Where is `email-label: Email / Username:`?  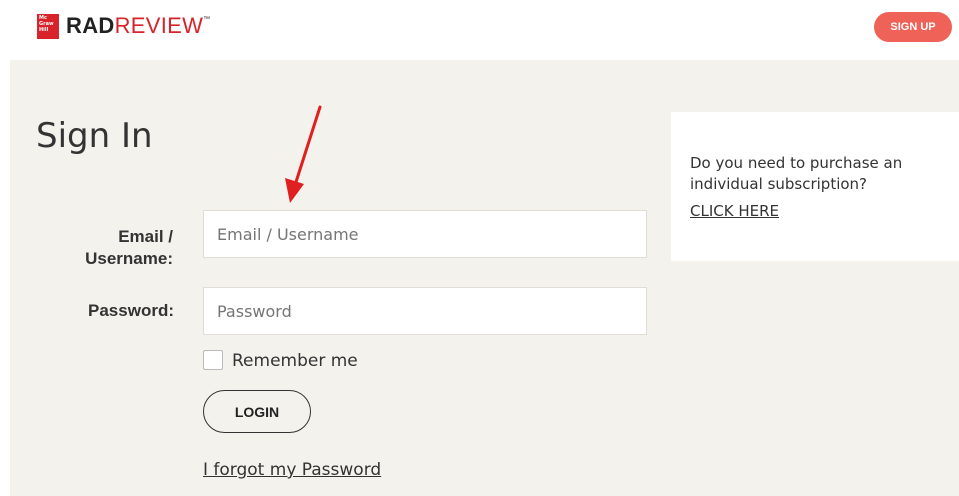
email-label: Email / Username: is located at coordinates (129, 247).